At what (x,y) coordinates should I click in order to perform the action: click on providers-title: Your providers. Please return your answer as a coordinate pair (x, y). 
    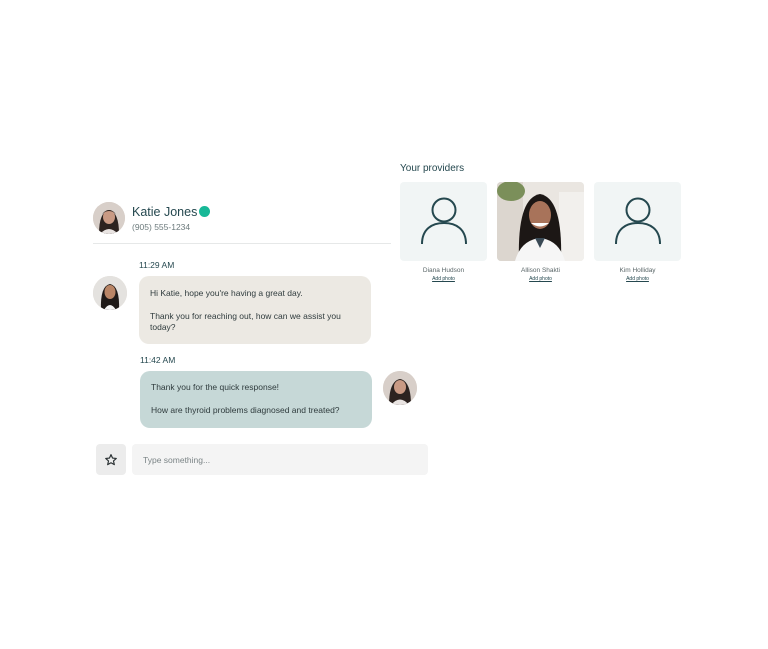
    Looking at the image, I should click on (432, 168).